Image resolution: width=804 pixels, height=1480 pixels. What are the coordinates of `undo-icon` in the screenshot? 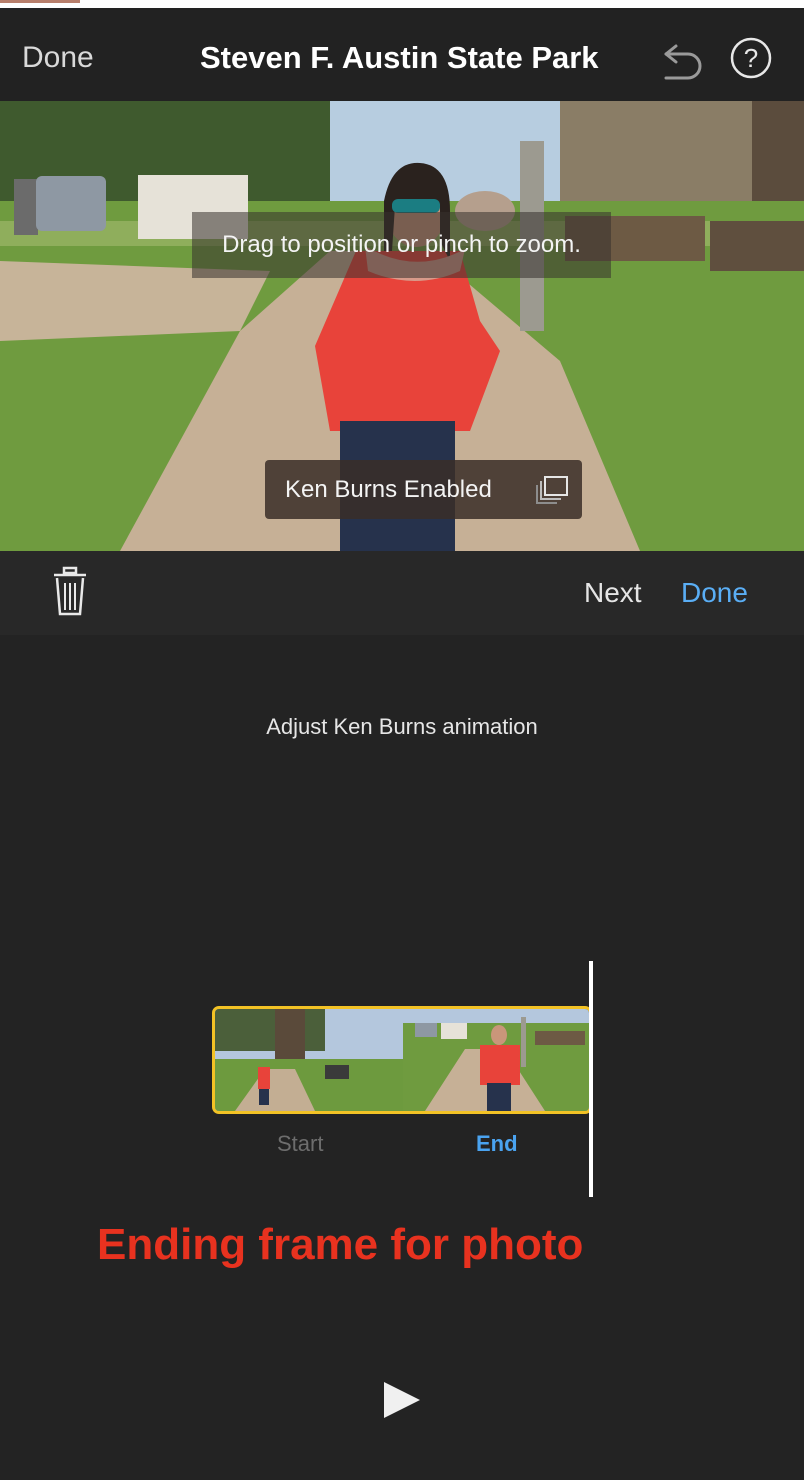 It's located at (682, 62).